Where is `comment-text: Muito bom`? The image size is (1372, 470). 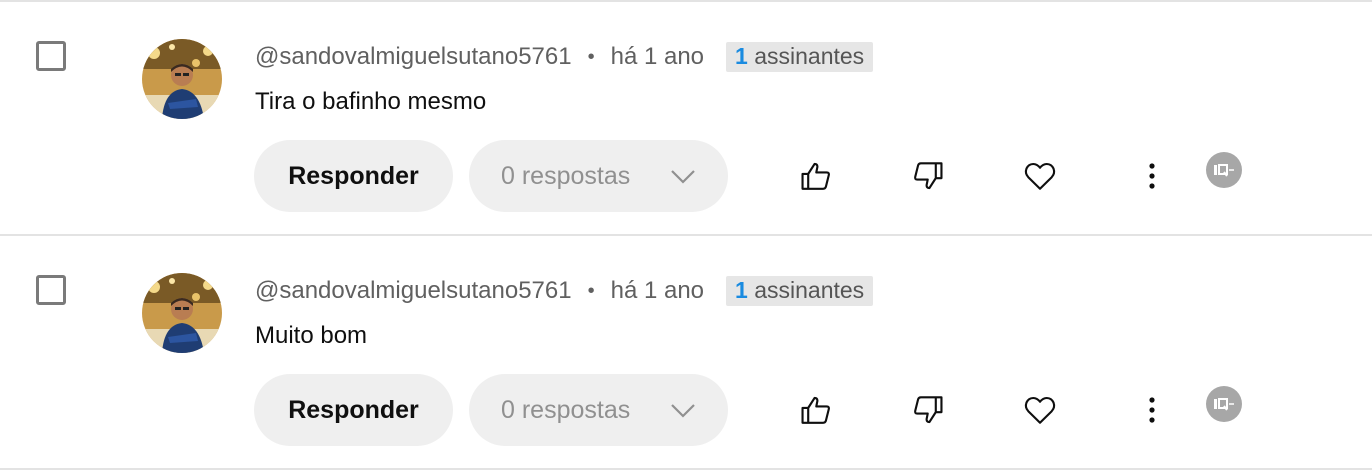 comment-text: Muito bom is located at coordinates (311, 335).